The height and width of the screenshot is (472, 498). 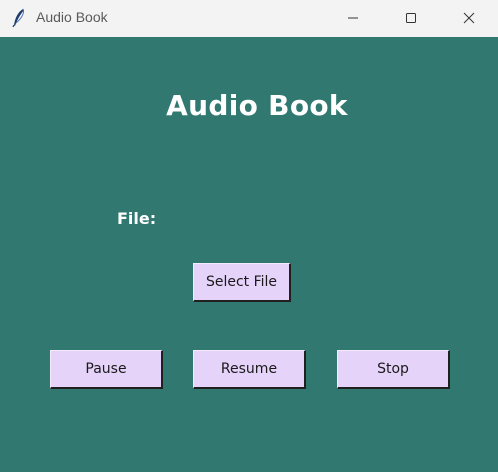 What do you see at coordinates (393, 369) in the screenshot?
I see `stop-button: Stop` at bounding box center [393, 369].